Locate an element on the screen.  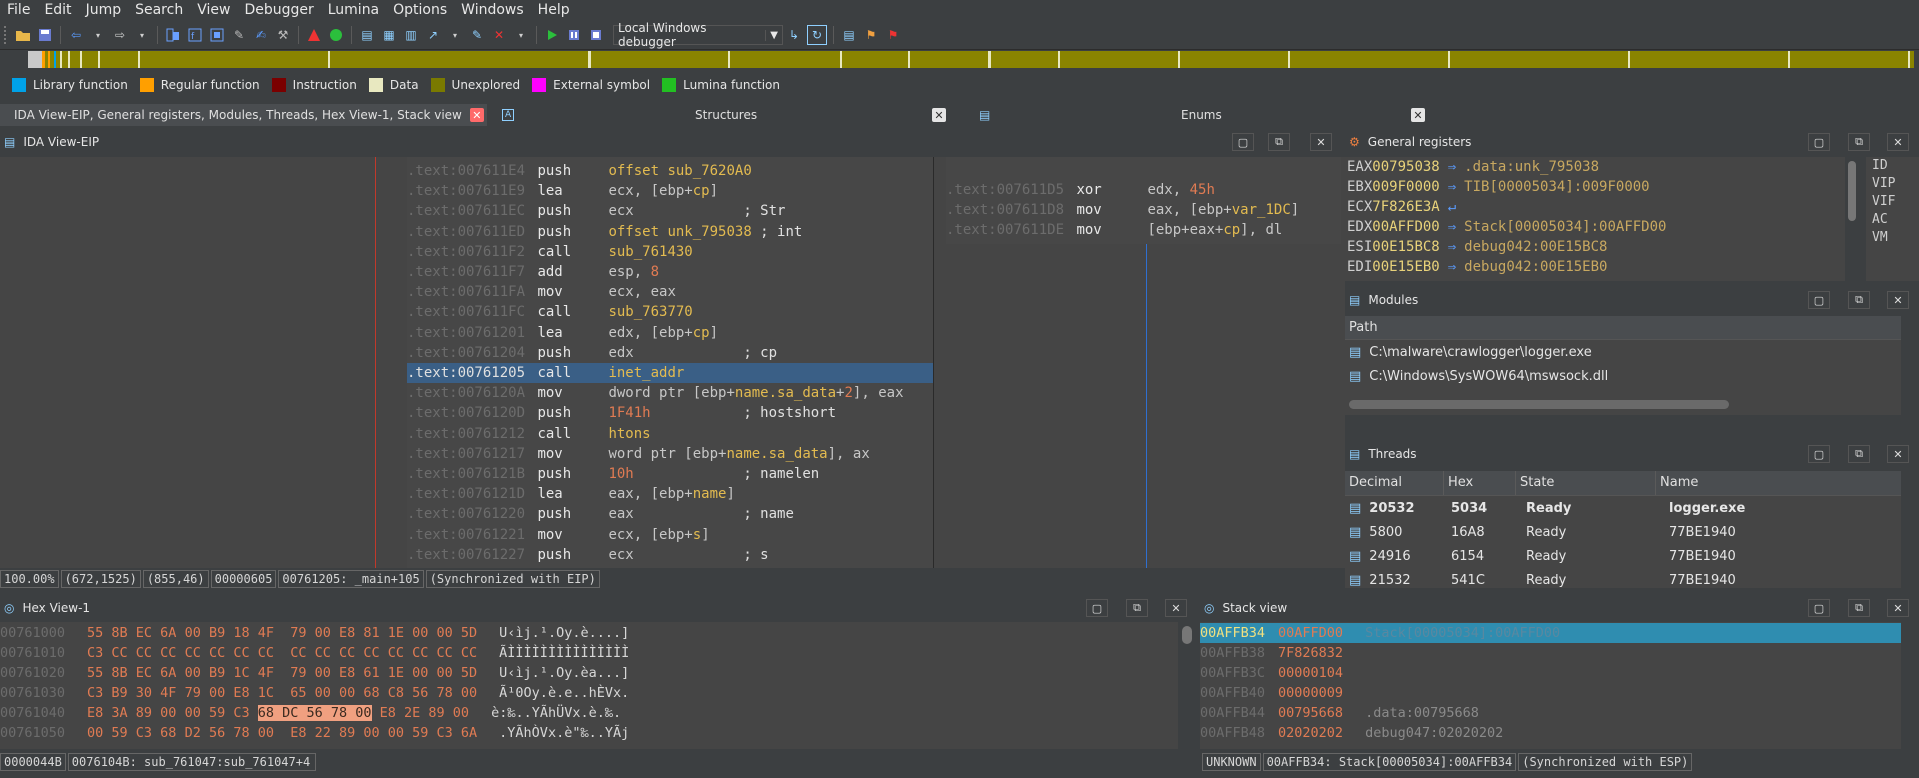
pen-icon: ✍ is located at coordinates (261, 35).